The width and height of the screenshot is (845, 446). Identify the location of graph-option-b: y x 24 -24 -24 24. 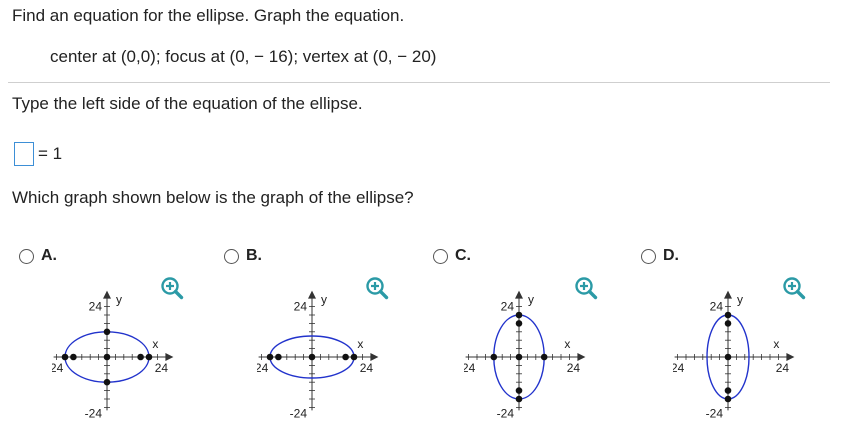
(318, 355).